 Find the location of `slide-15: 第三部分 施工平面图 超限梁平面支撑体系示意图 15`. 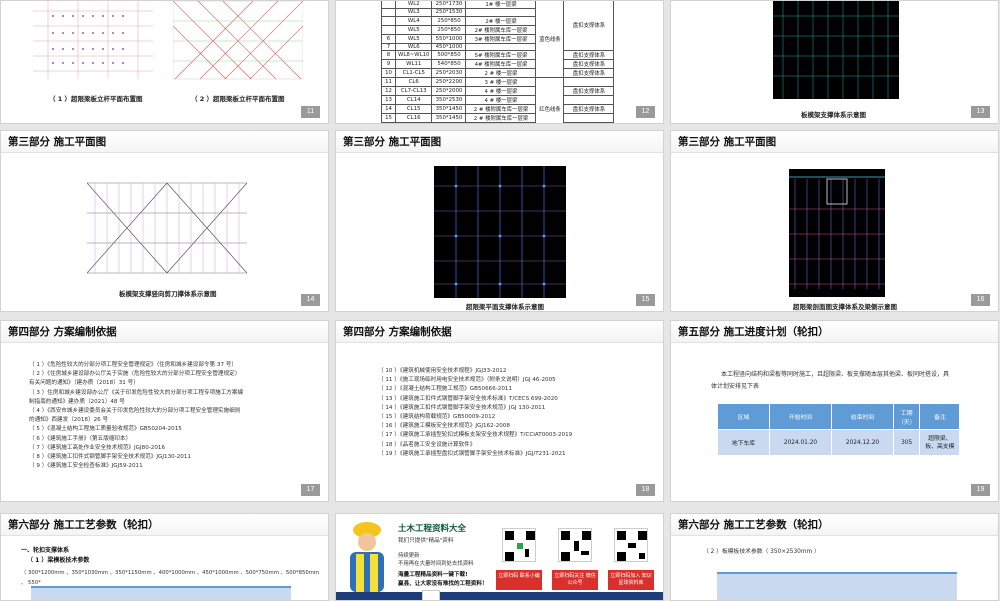

slide-15: 第三部分 施工平面图 超限梁平面支撑体系示意图 15 is located at coordinates (499, 221).